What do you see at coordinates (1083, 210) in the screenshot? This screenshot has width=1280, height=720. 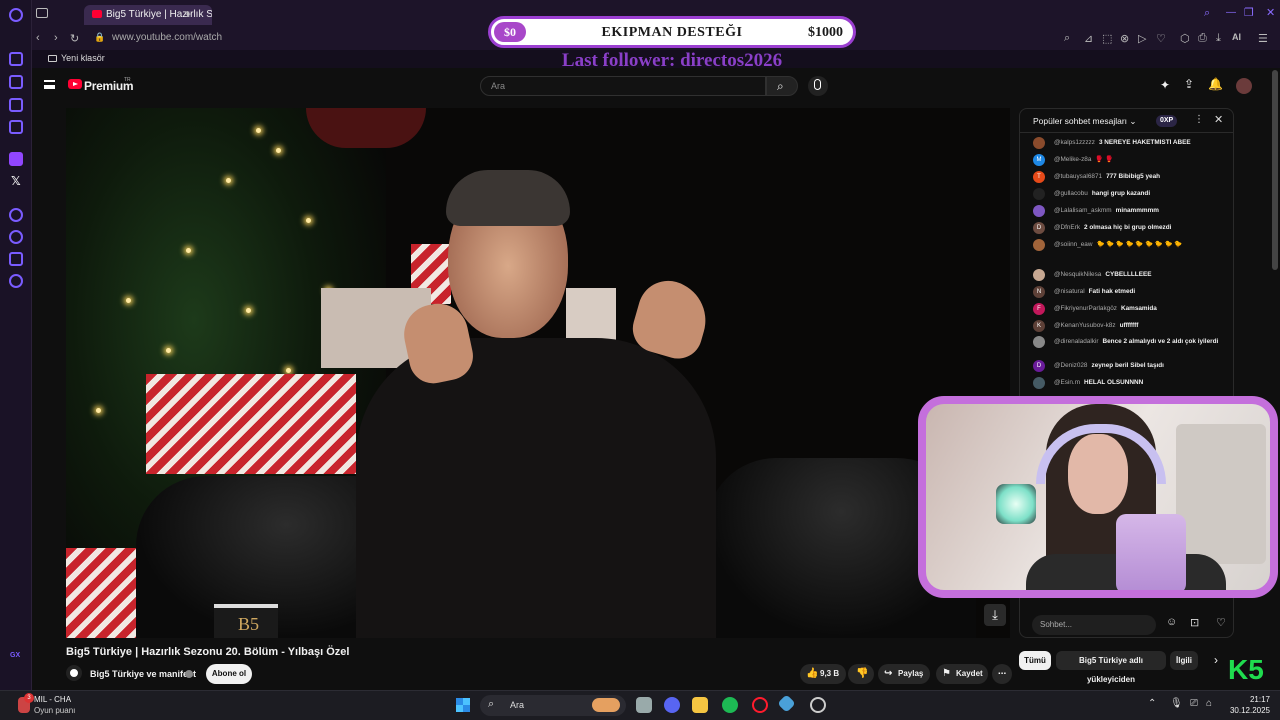 I see `chat-username: @Lalalisam_askmm` at bounding box center [1083, 210].